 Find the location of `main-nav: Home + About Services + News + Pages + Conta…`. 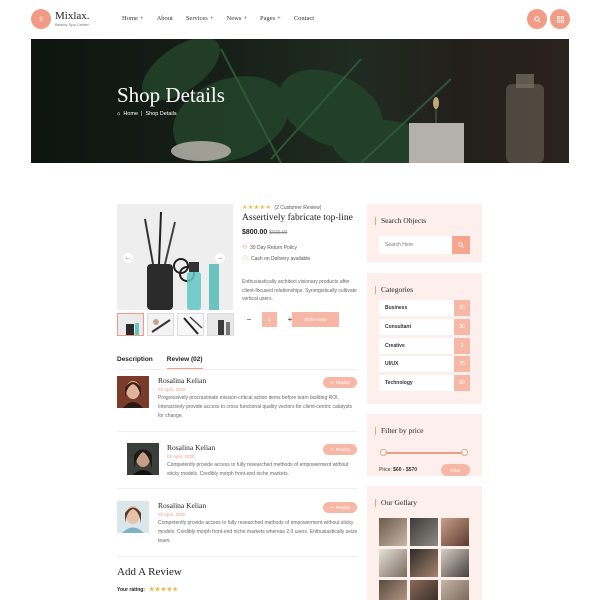

main-nav: Home + About Services + News + Pages + Conta… is located at coordinates (218, 18).